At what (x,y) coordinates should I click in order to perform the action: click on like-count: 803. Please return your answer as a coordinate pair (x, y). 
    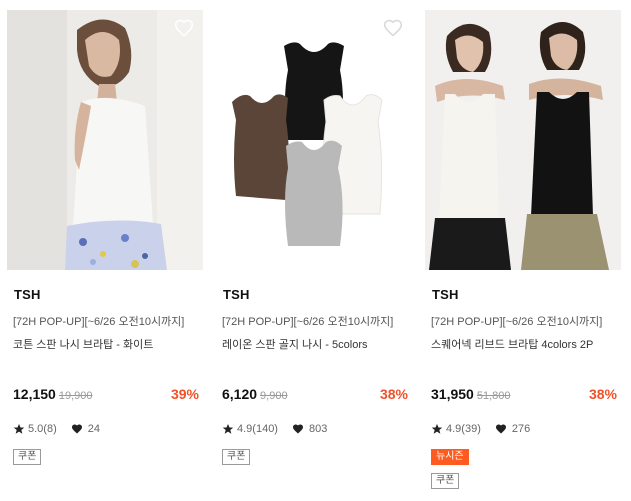
    Looking at the image, I should click on (318, 429).